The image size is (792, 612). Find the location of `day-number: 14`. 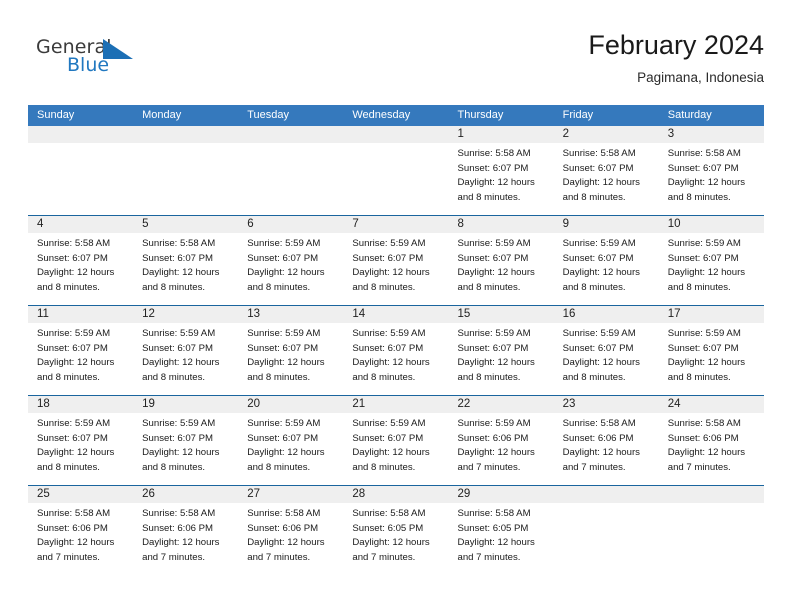

day-number: 14 is located at coordinates (395, 314).